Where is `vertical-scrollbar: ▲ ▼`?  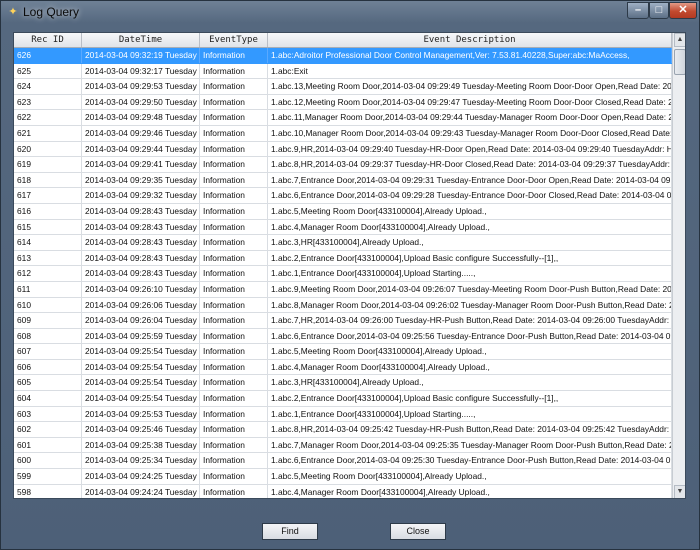
vertical-scrollbar: ▲ ▼ is located at coordinates (678, 265).